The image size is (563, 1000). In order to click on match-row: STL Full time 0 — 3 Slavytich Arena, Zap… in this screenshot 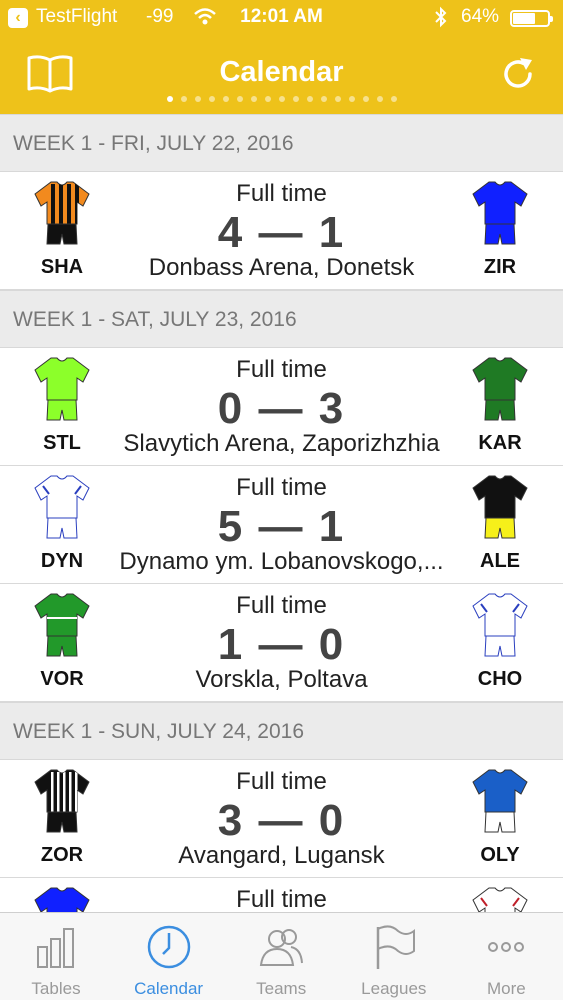, I will do `click(281, 407)`.